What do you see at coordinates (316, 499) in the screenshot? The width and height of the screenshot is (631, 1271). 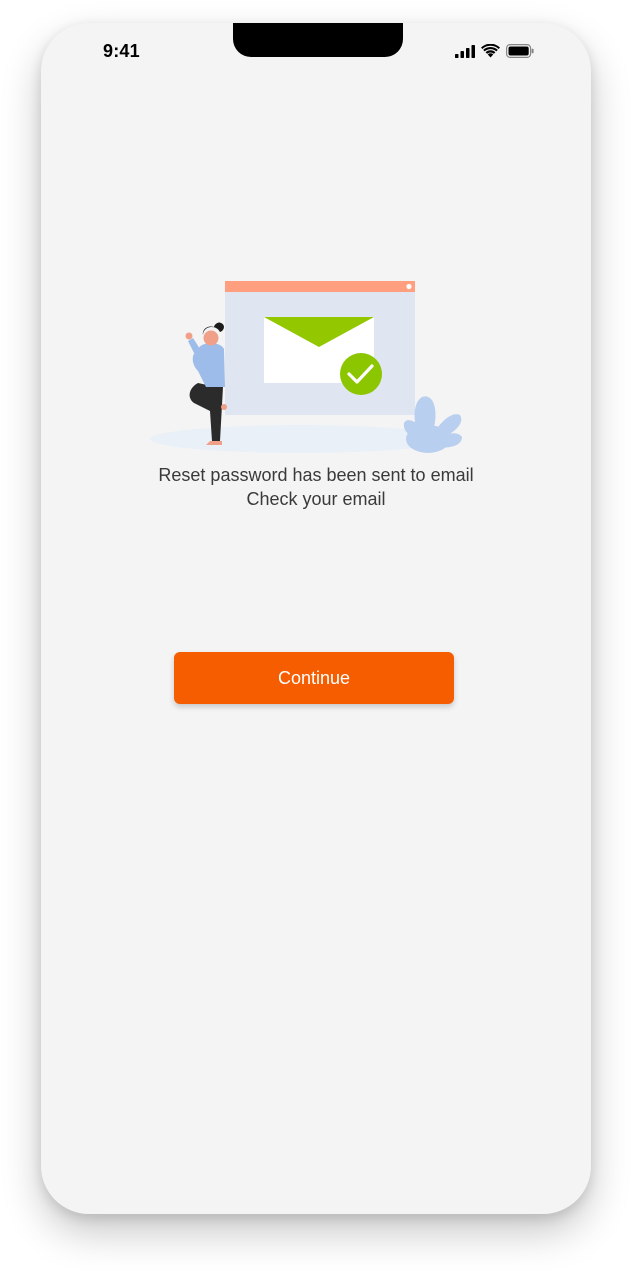 I see `message-line-2: Check your email` at bounding box center [316, 499].